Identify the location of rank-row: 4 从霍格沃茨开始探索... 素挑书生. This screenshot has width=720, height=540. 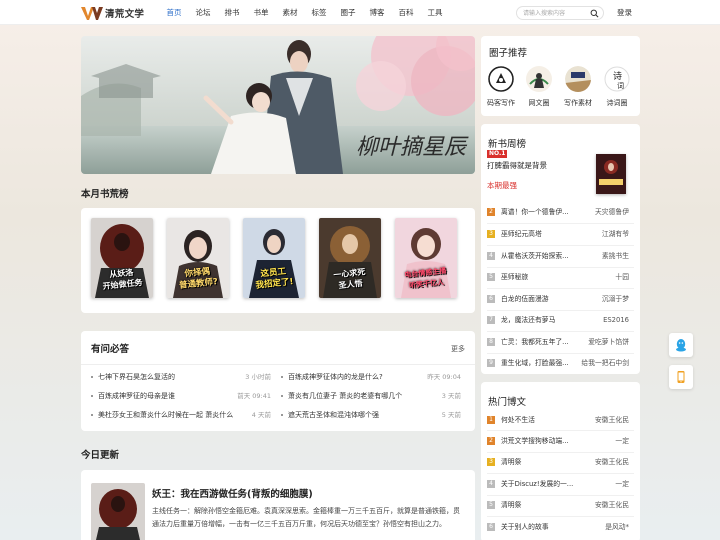
(560, 256).